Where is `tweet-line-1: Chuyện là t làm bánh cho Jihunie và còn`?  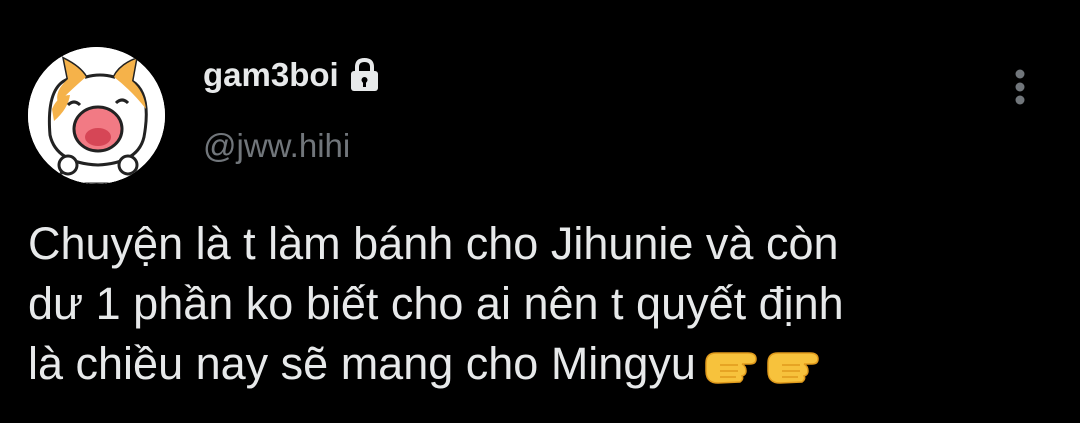
tweet-line-1: Chuyện là t làm bánh cho Jihunie và còn is located at coordinates (433, 243).